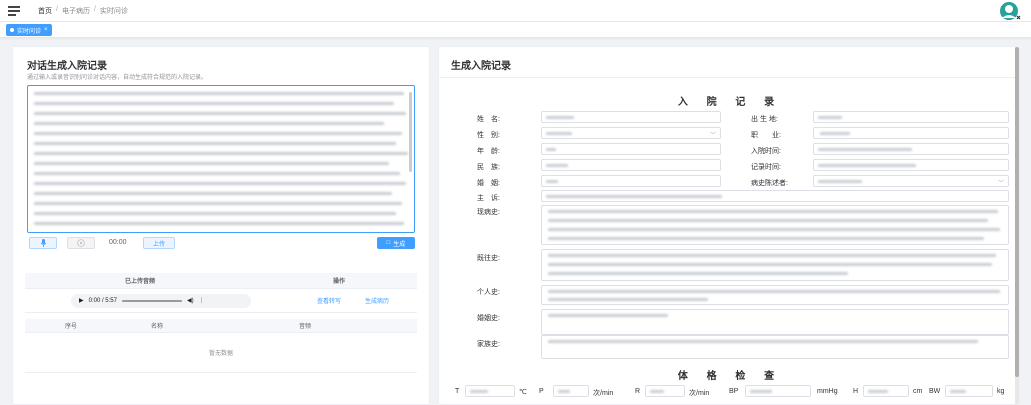  What do you see at coordinates (935, 391) in the screenshot?
I see `label-body-weight: BW` at bounding box center [935, 391].